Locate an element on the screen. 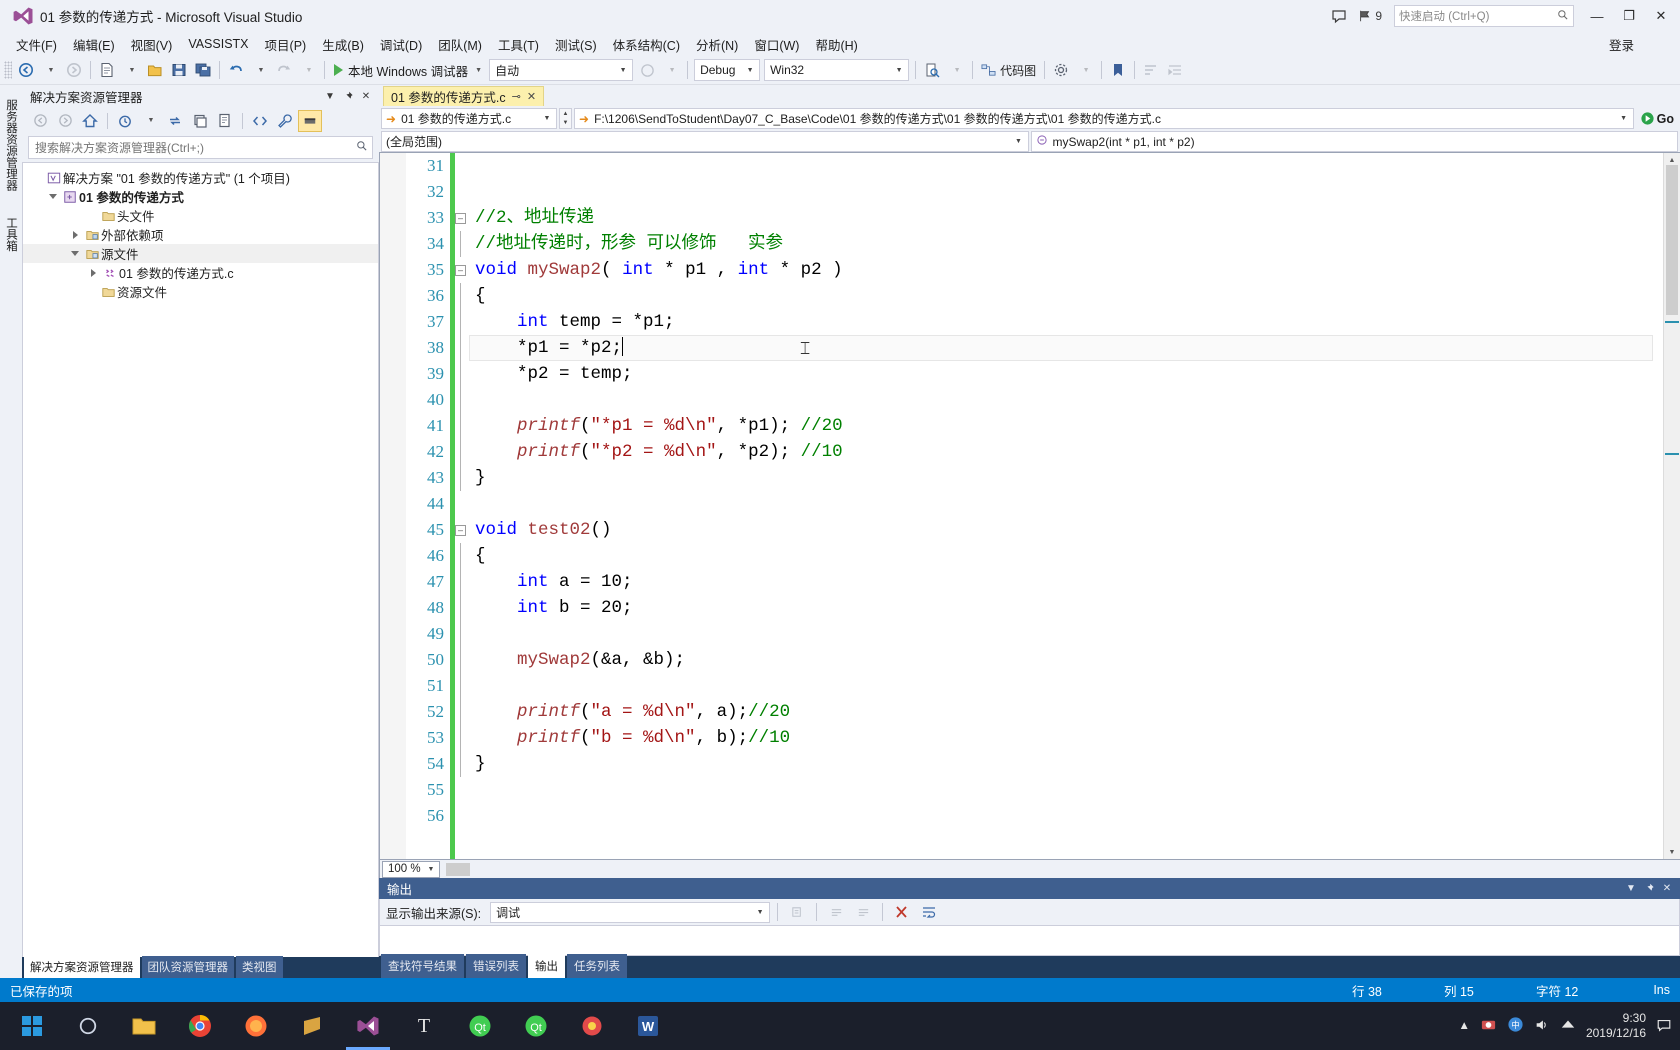 The image size is (1680, 1050). menu-view: 视图(V) is located at coordinates (152, 44).